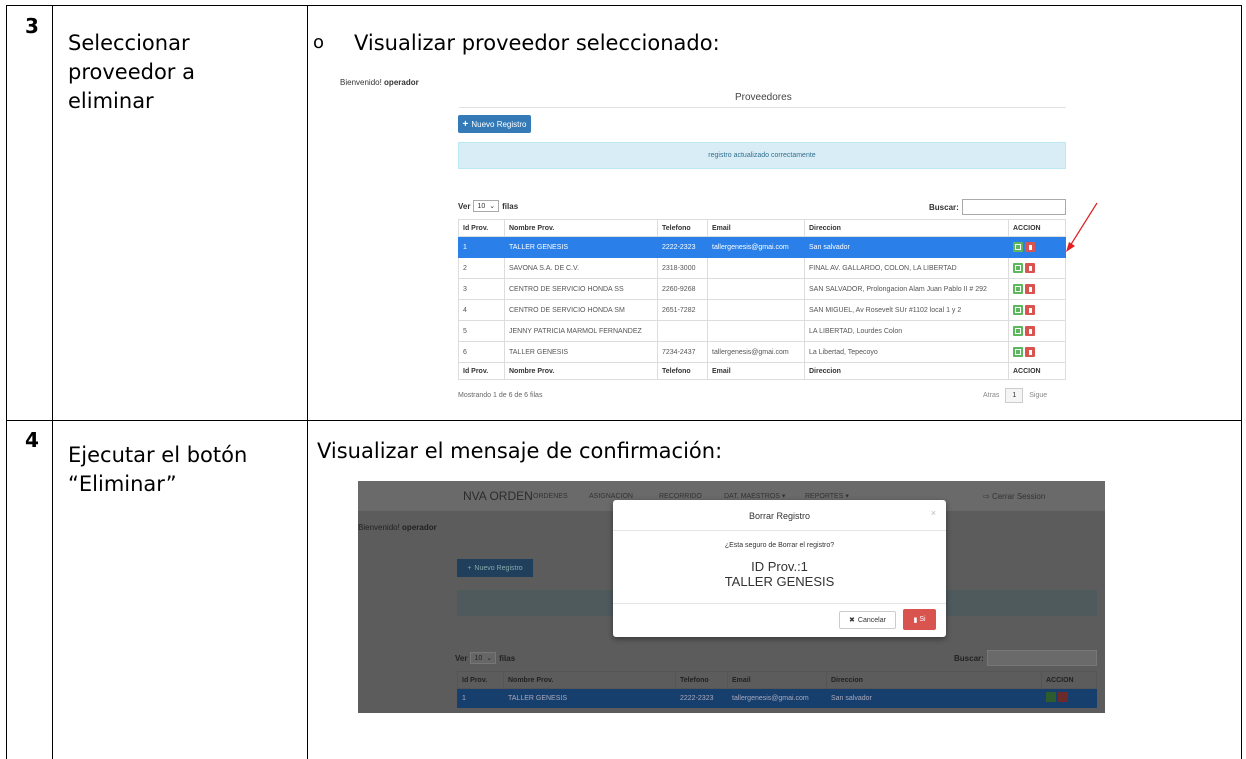 The height and width of the screenshot is (759, 1246). What do you see at coordinates (520, 451) in the screenshot?
I see `step-heading: Visualizar el mensaje de confirmación:` at bounding box center [520, 451].